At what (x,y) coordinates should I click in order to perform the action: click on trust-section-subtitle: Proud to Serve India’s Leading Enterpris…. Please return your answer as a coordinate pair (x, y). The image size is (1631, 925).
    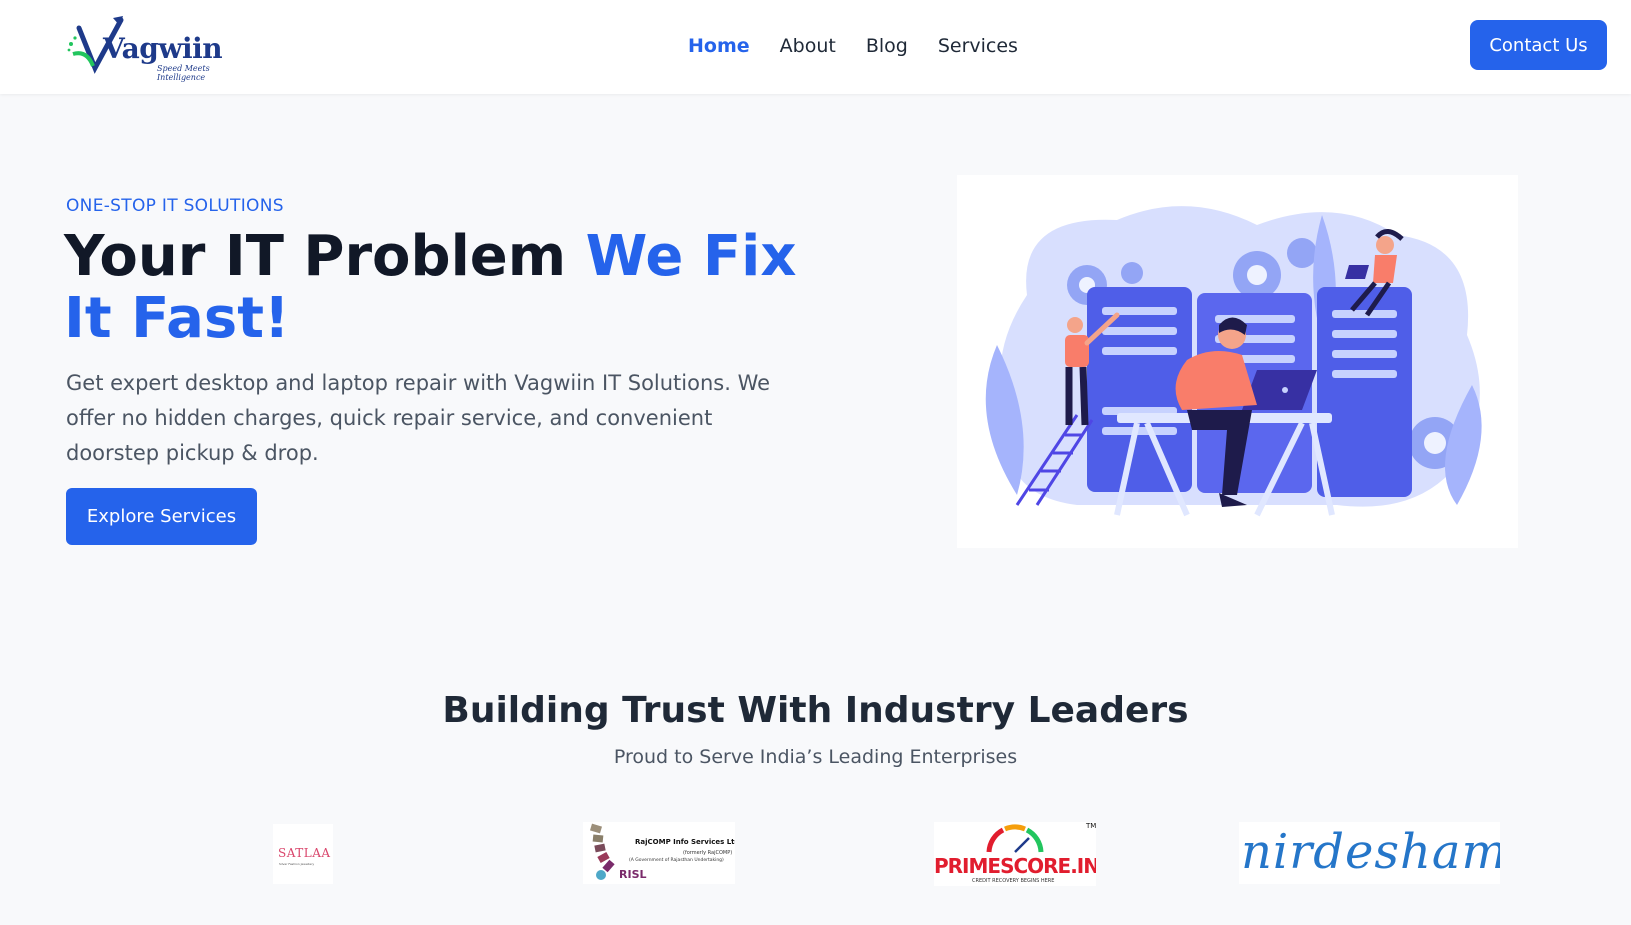
    Looking at the image, I should click on (815, 757).